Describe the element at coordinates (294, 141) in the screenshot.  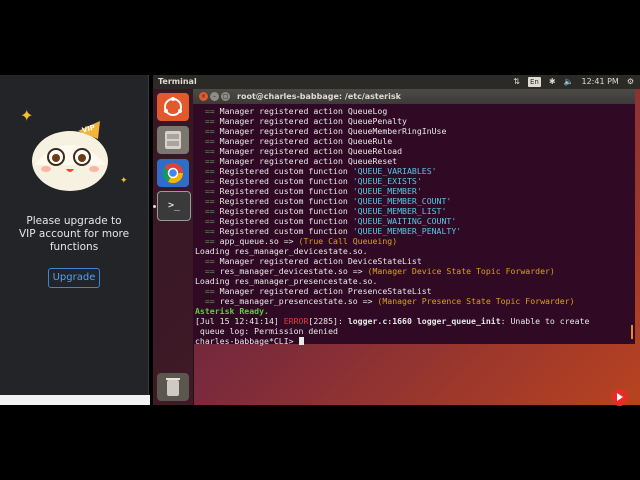
I see `terminal-line: == Manager registered action QueueRule` at that location.